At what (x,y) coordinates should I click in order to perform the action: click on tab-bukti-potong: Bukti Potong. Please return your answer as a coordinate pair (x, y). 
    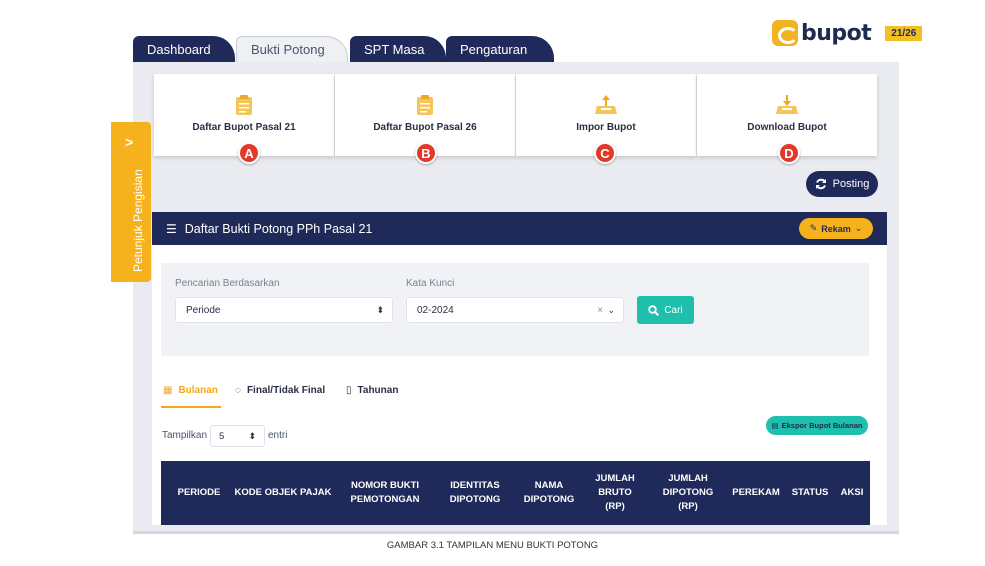
    Looking at the image, I should click on (292, 49).